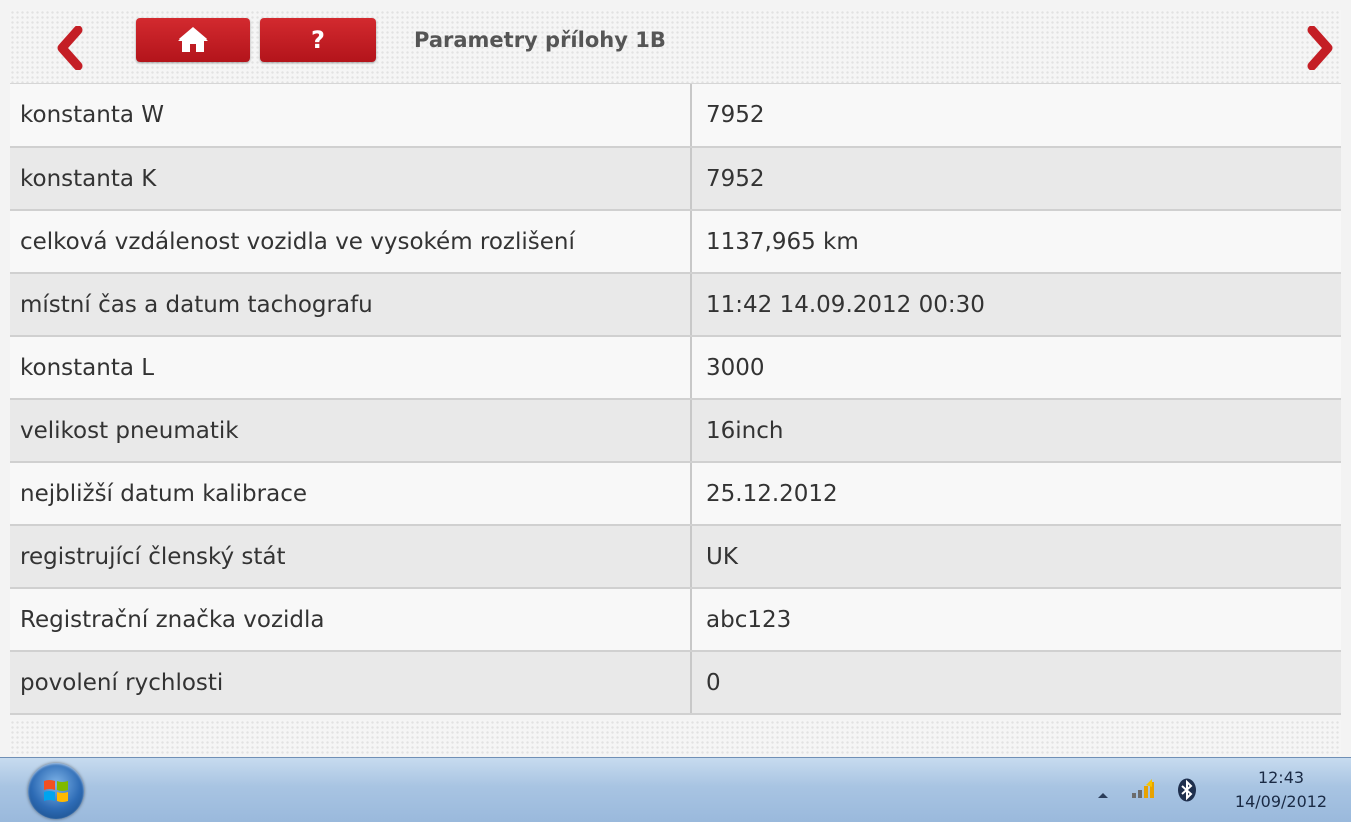 The height and width of the screenshot is (822, 1351). I want to click on forward-button, so click(1320, 48).